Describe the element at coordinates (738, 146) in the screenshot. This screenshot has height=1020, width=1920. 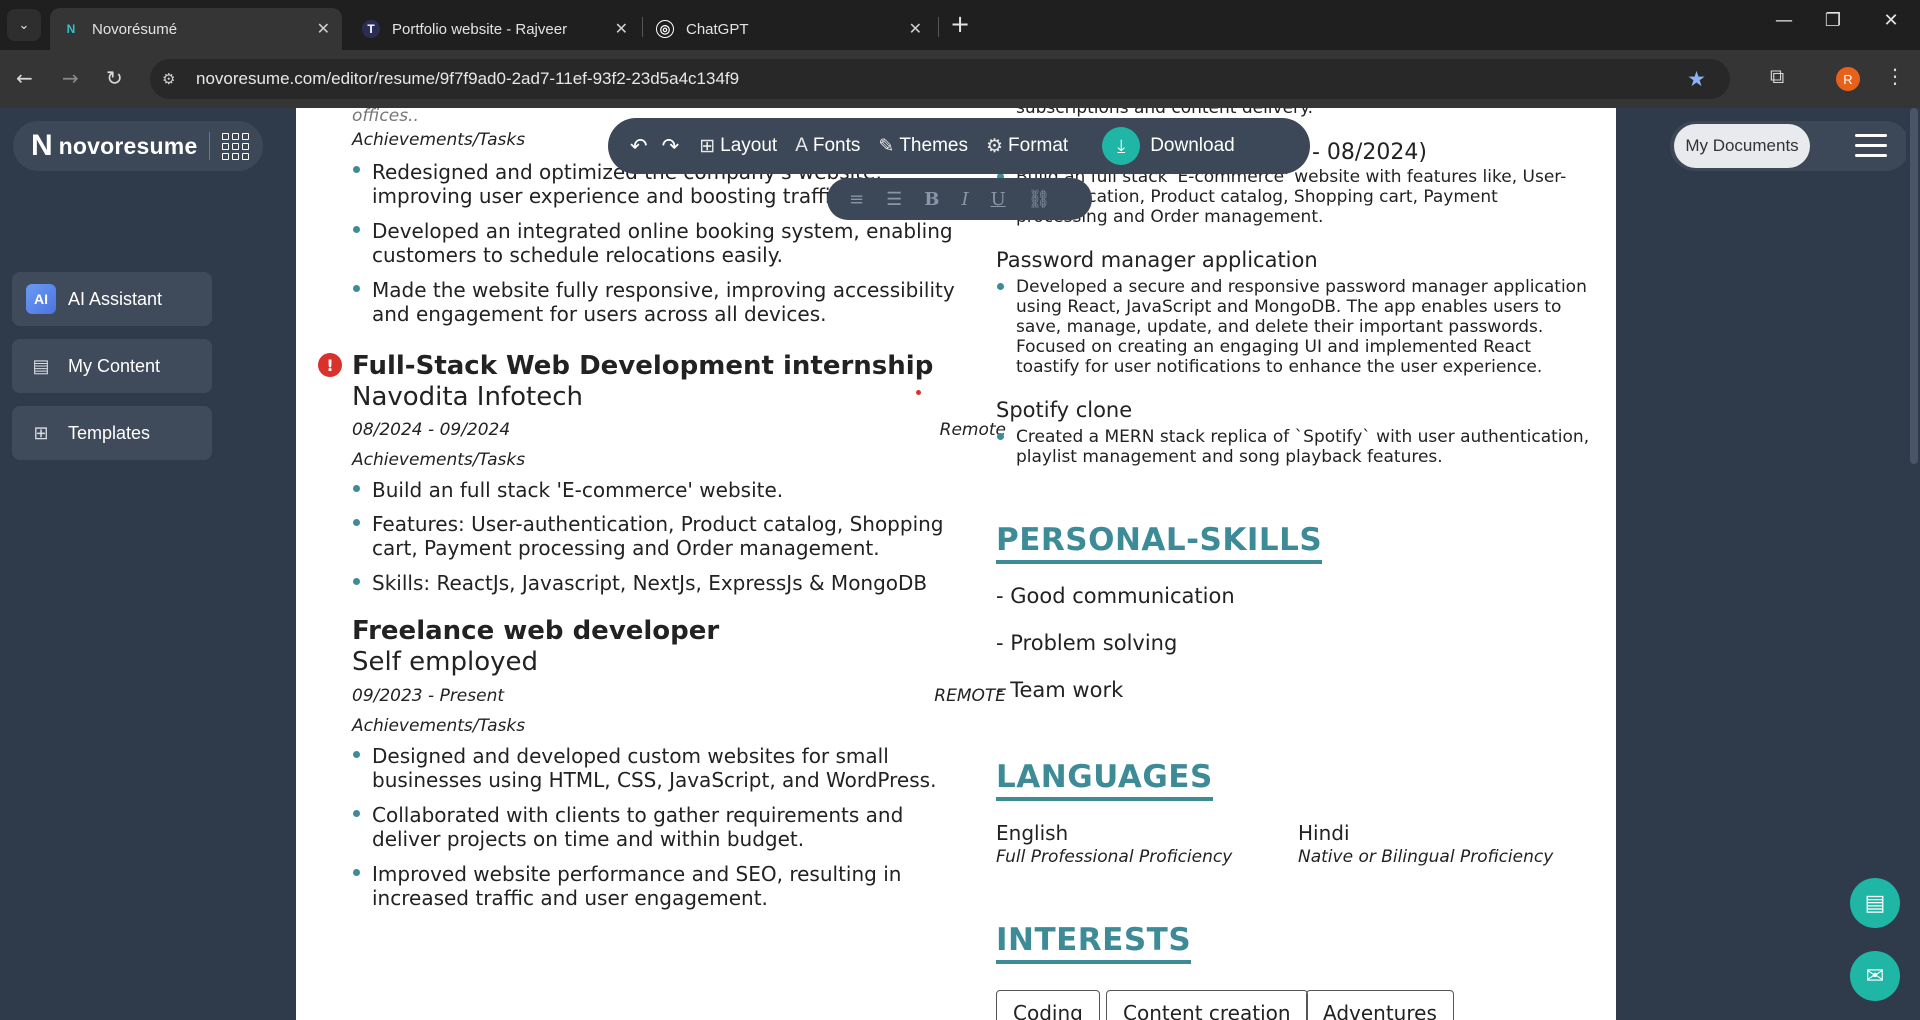
I see `layout-button: ⊞ Layout` at that location.